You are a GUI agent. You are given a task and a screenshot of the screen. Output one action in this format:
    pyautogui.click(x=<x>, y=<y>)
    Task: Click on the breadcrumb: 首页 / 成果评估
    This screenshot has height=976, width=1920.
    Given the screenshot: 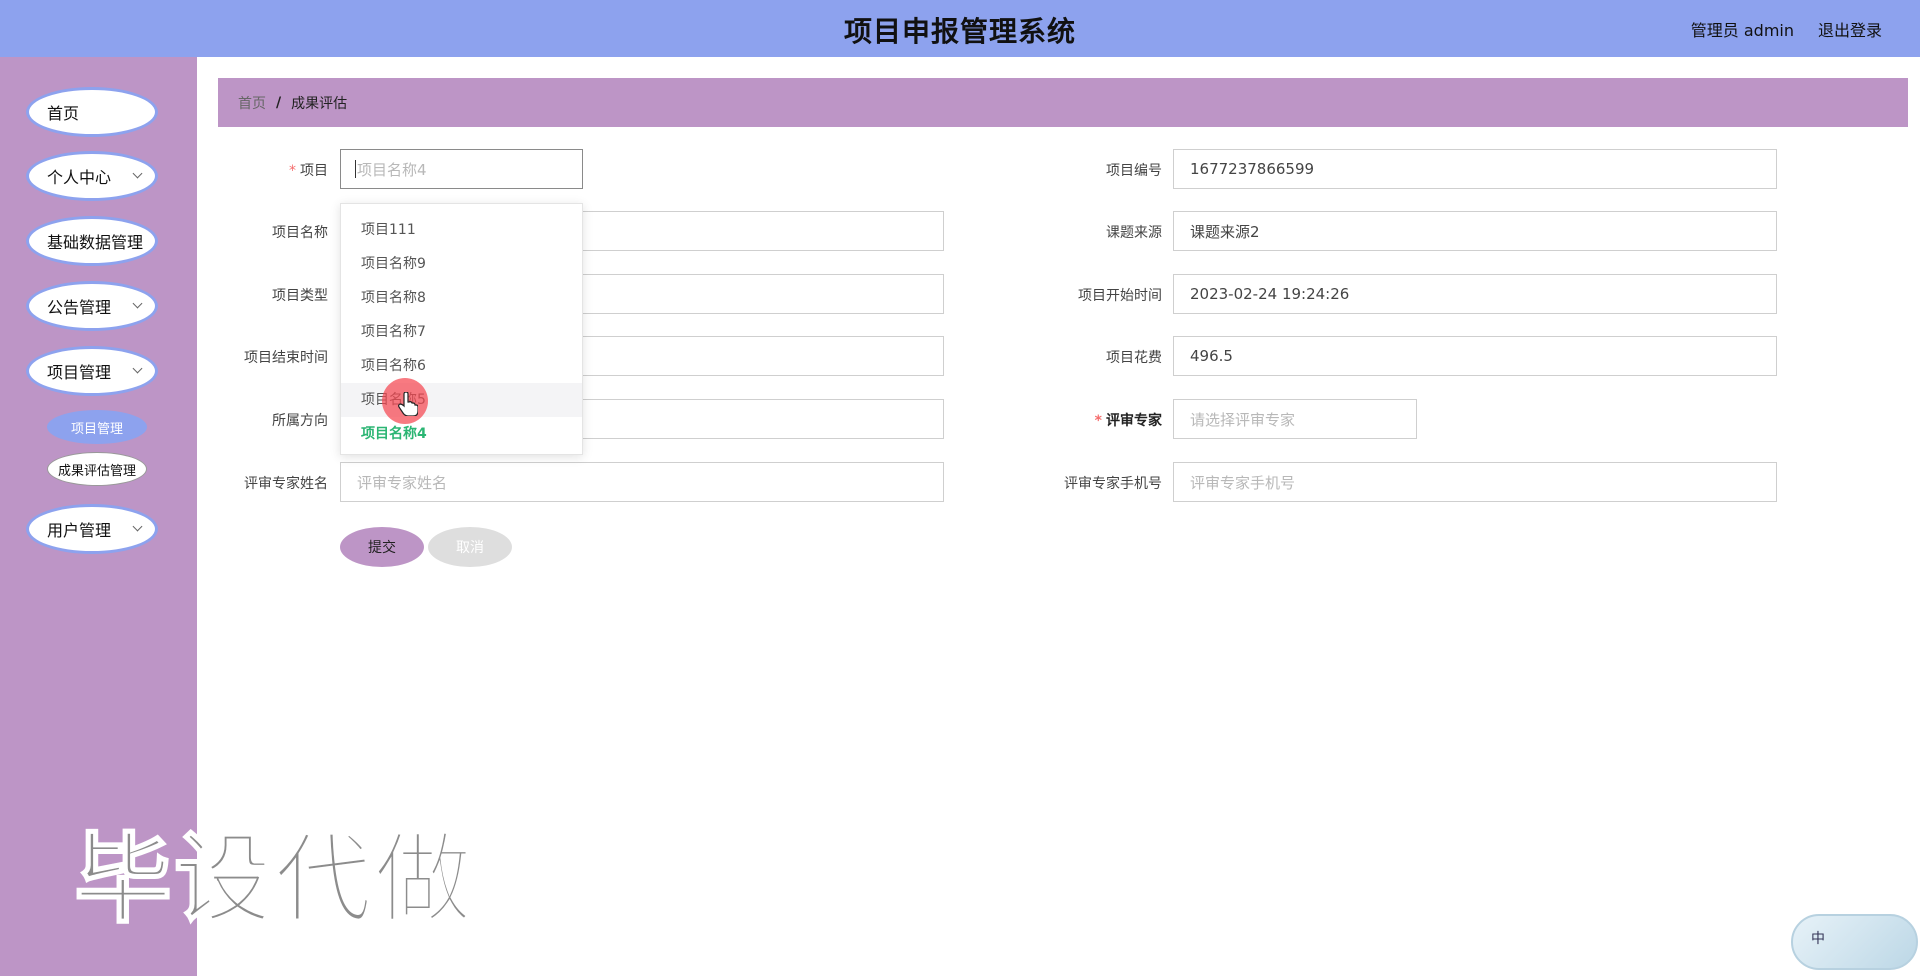 What is the action you would take?
    pyautogui.click(x=1063, y=102)
    